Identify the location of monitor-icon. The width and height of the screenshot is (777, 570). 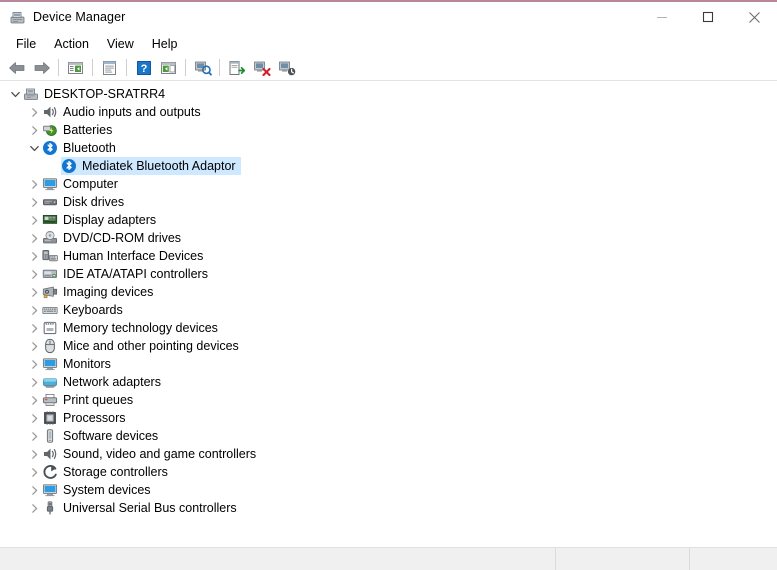
(50, 490).